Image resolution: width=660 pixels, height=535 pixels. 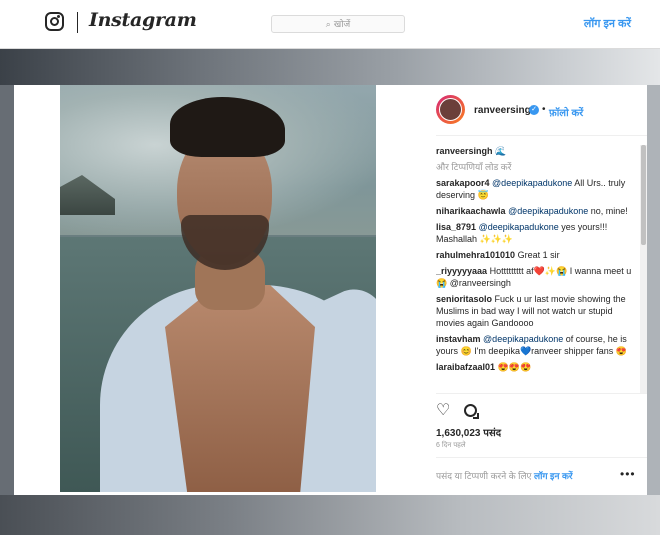 What do you see at coordinates (464, 151) in the screenshot?
I see `caption-username: ranveersingh` at bounding box center [464, 151].